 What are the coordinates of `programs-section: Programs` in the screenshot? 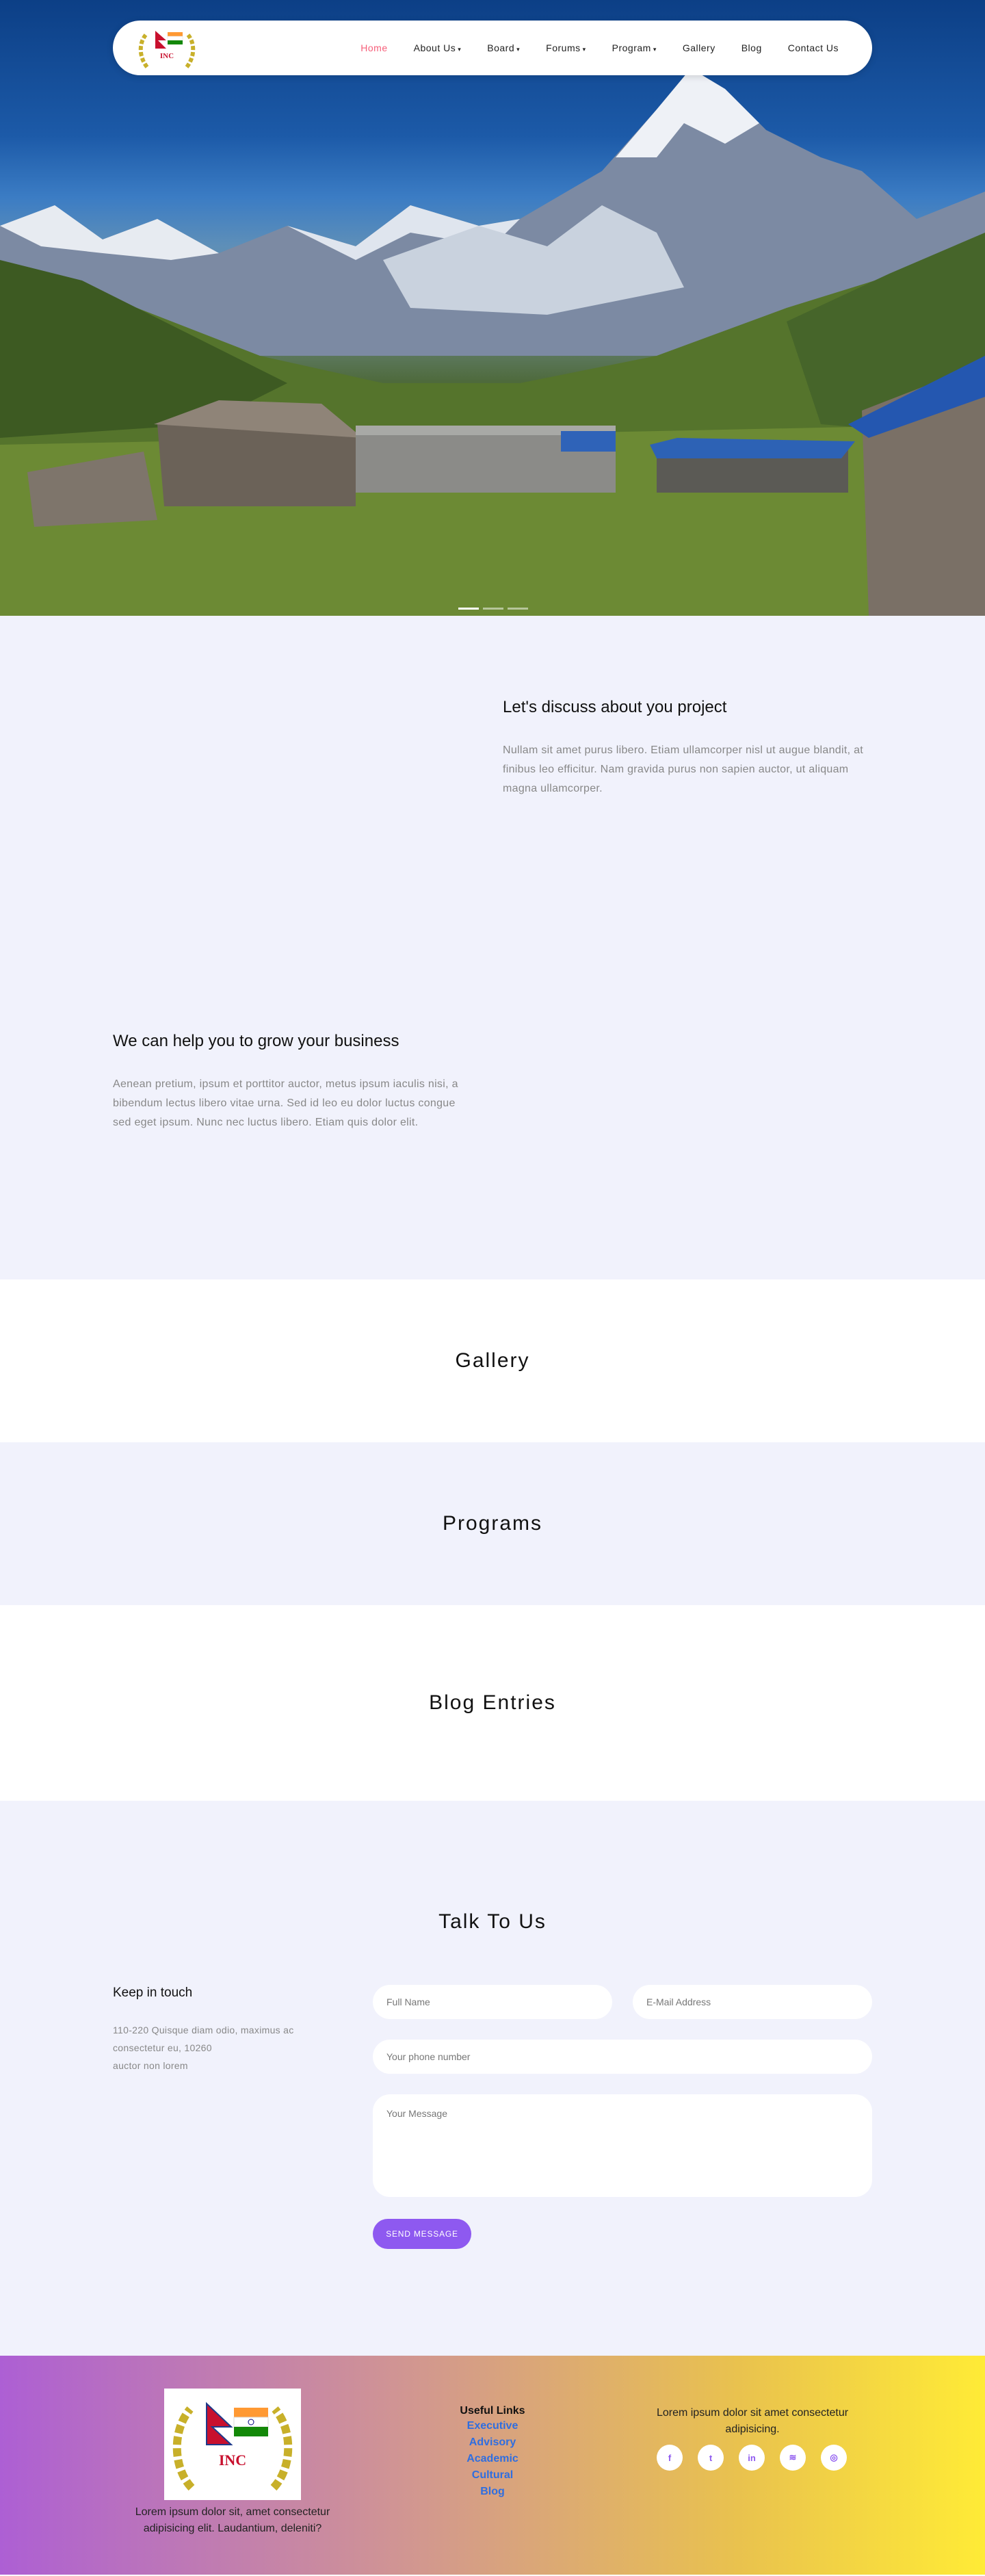 It's located at (492, 1523).